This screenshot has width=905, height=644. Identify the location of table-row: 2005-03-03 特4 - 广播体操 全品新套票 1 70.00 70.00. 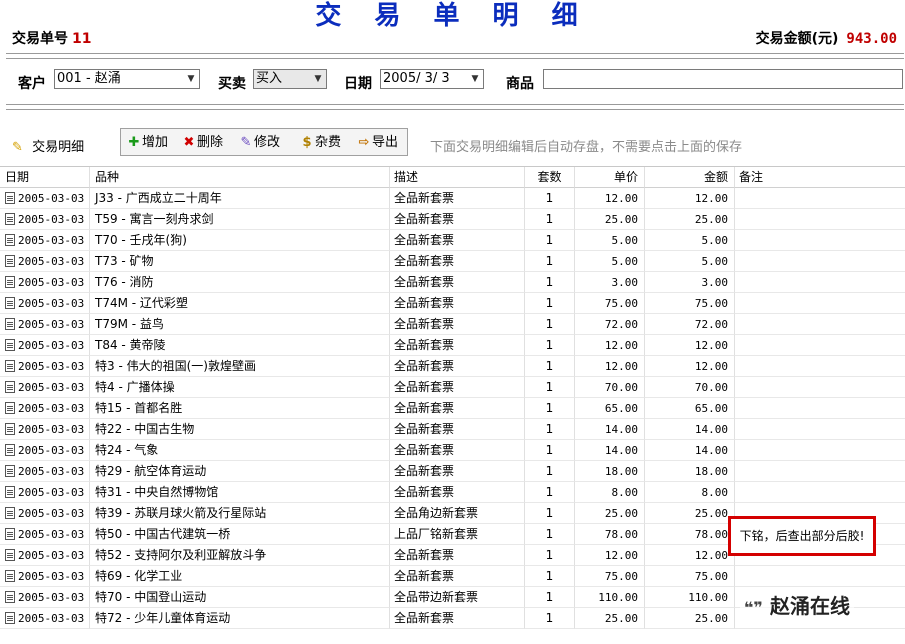
(452, 387).